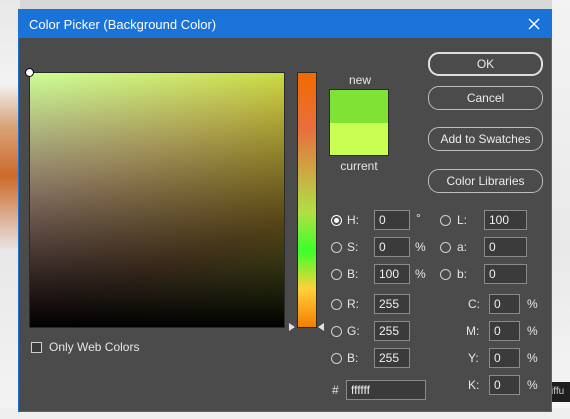  What do you see at coordinates (94, 347) in the screenshot?
I see `only-web-colors-label: Only Web Colors` at bounding box center [94, 347].